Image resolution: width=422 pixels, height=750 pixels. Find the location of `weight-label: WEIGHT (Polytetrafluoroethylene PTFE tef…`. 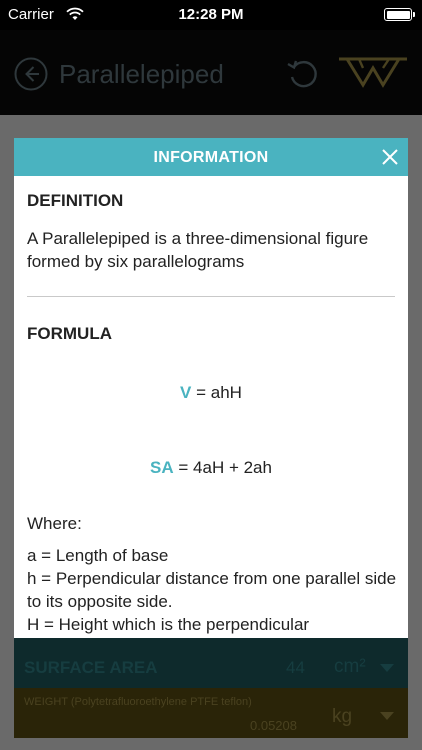

weight-label: WEIGHT (Polytetrafluoroethylene PTFE tef… is located at coordinates (138, 702).